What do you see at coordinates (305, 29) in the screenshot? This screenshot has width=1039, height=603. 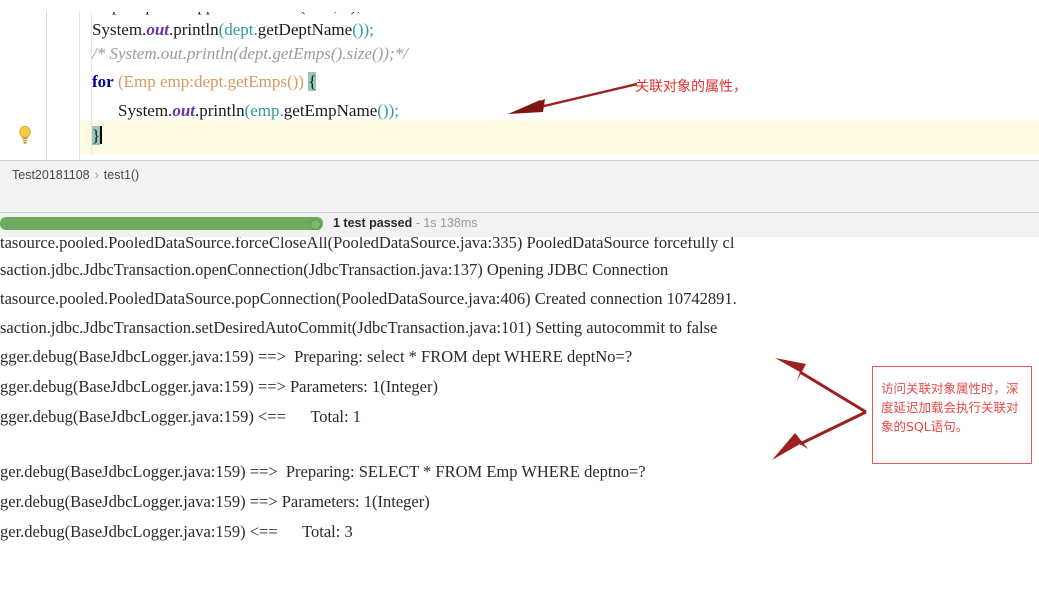 I see `code-token: getDeptName` at bounding box center [305, 29].